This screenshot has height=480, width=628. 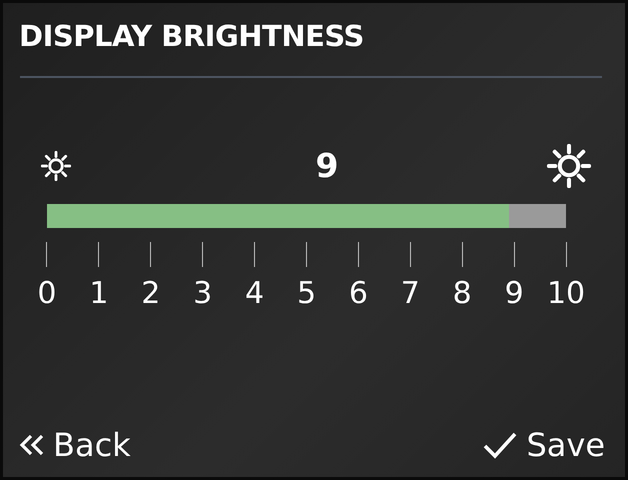 I want to click on scale-label: 3, so click(x=202, y=293).